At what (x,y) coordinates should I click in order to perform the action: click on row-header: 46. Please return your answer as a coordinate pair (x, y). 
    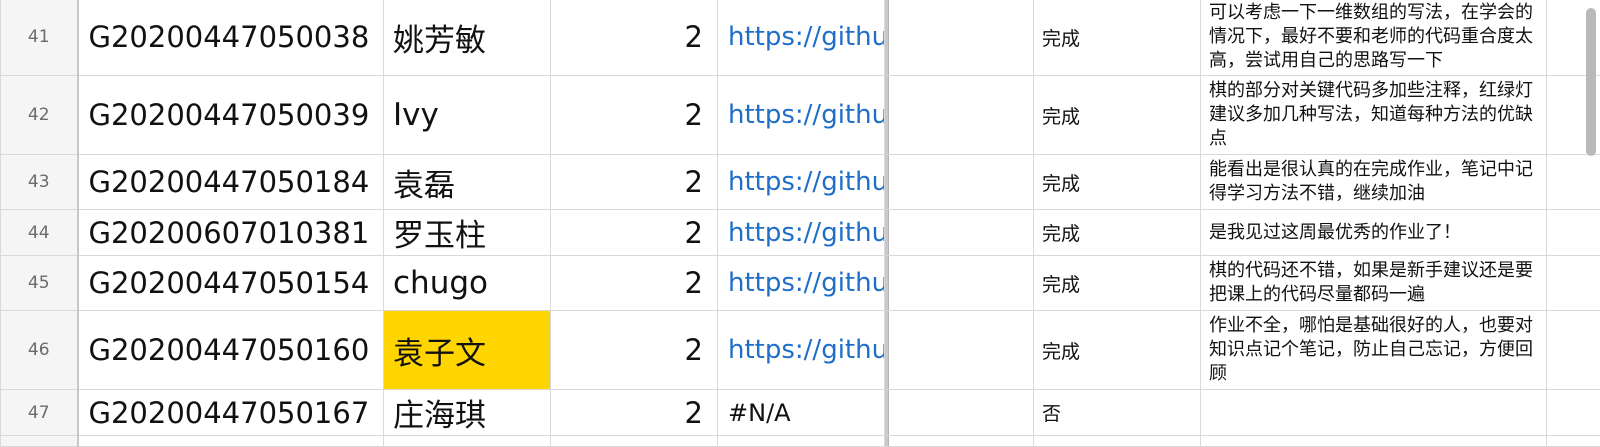
    Looking at the image, I should click on (39, 350).